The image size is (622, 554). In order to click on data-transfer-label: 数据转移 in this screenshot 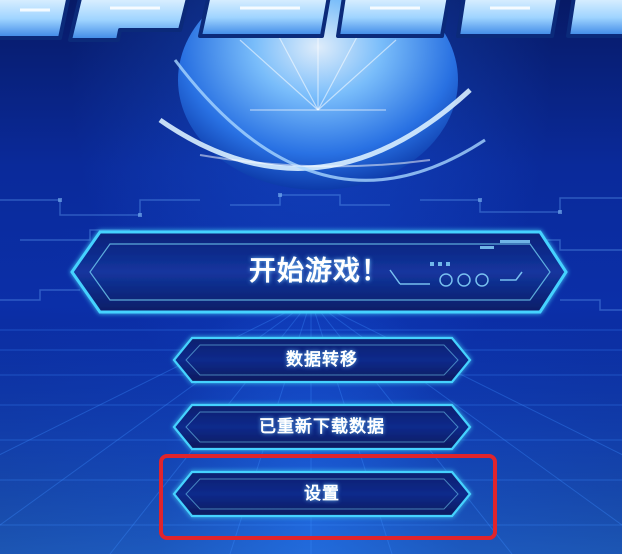, I will do `click(322, 360)`.